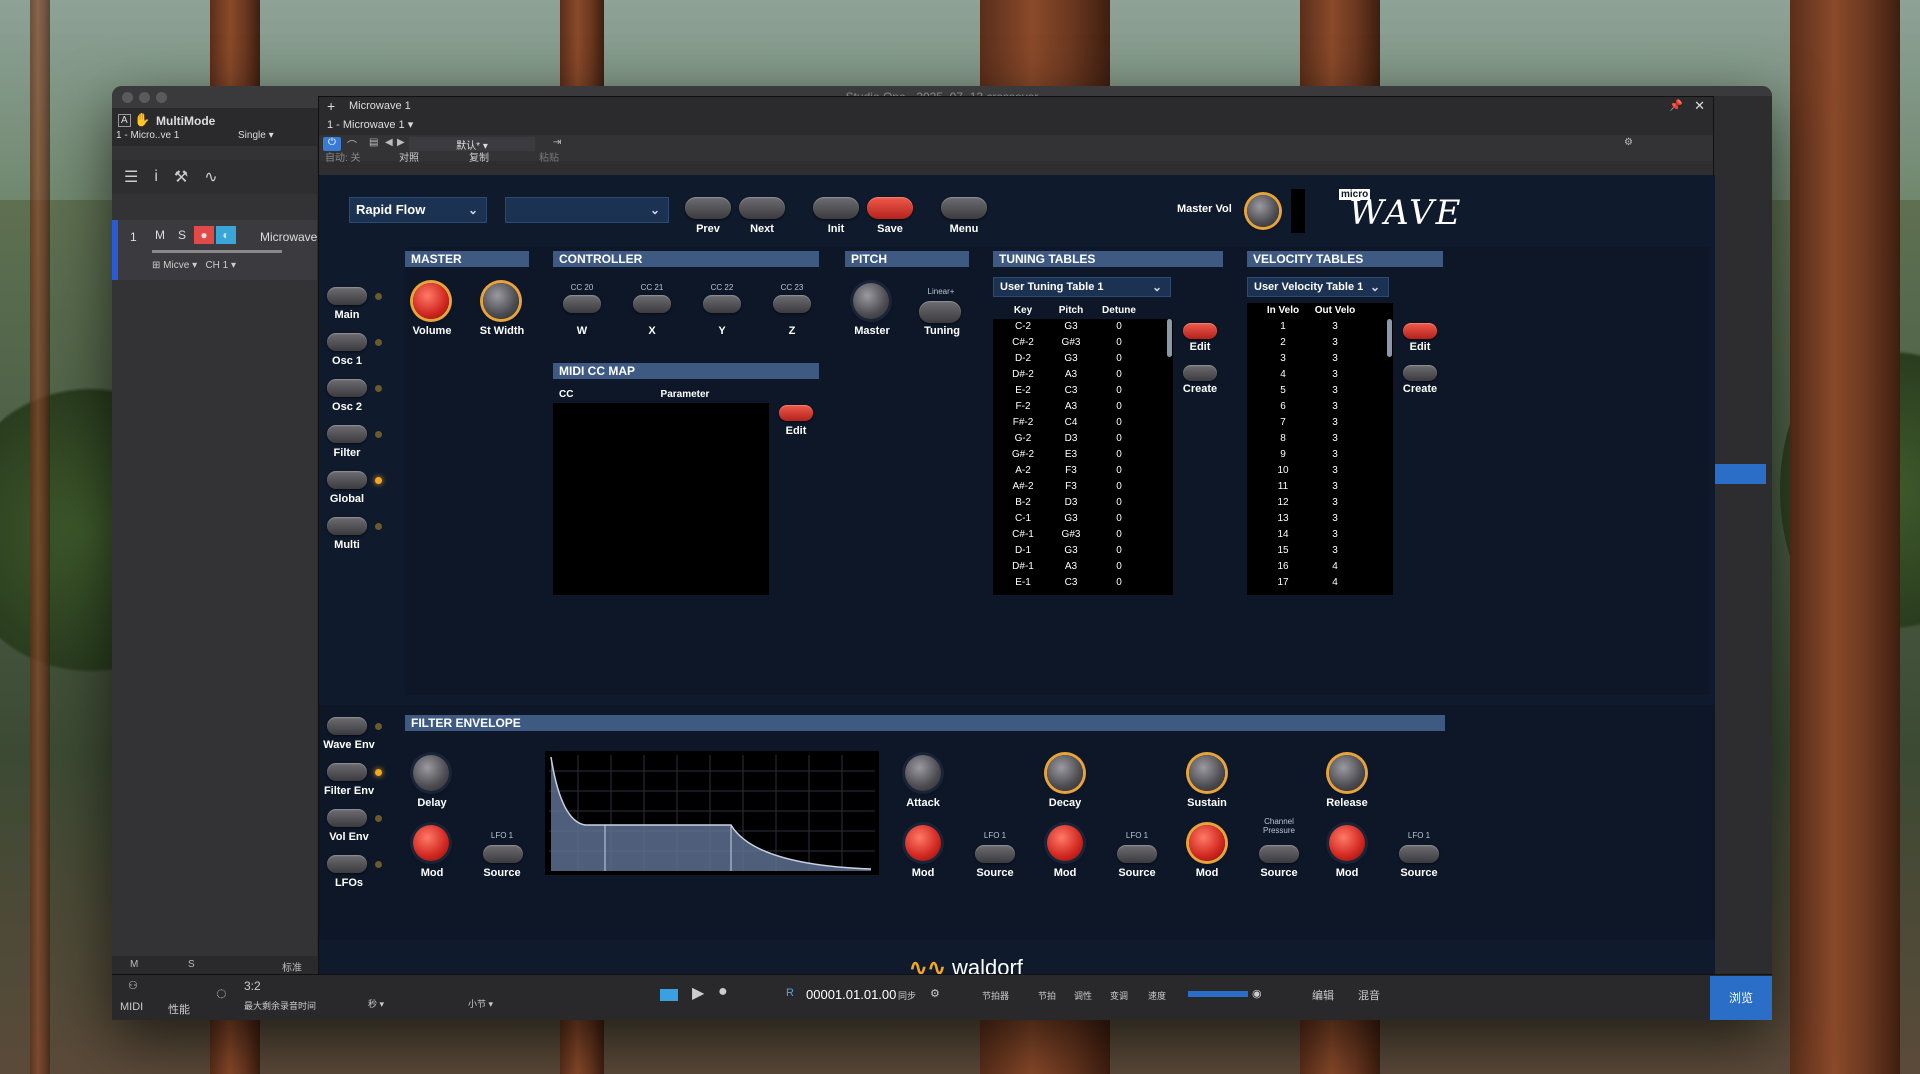  What do you see at coordinates (181, 177) in the screenshot?
I see `wrench-icon: ⚒` at bounding box center [181, 177].